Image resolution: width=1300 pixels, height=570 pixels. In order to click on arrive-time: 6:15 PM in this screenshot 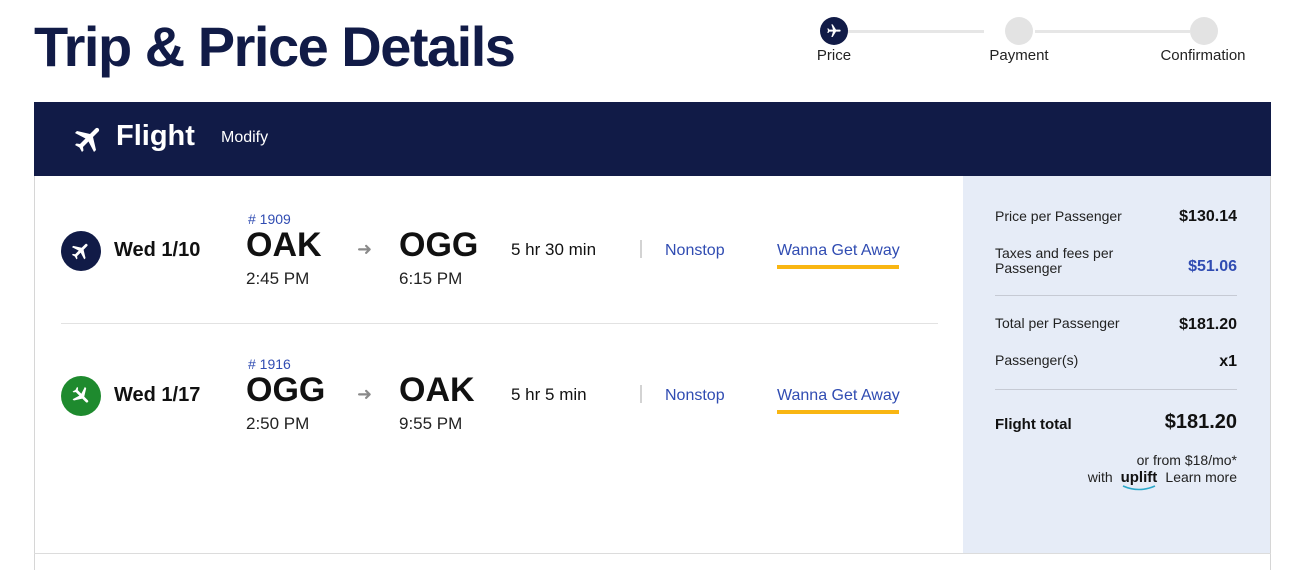, I will do `click(431, 278)`.